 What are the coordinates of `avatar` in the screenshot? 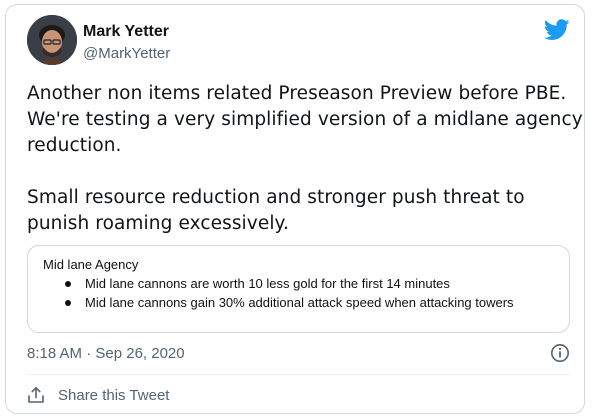 It's located at (52, 40).